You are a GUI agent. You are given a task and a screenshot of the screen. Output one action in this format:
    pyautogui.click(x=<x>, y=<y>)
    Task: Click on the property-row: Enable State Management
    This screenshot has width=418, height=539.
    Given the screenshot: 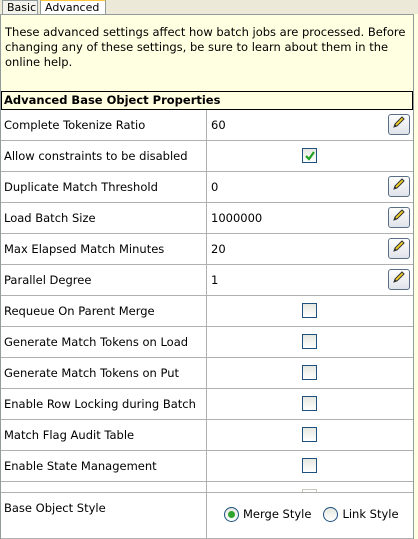 What is the action you would take?
    pyautogui.click(x=207, y=466)
    